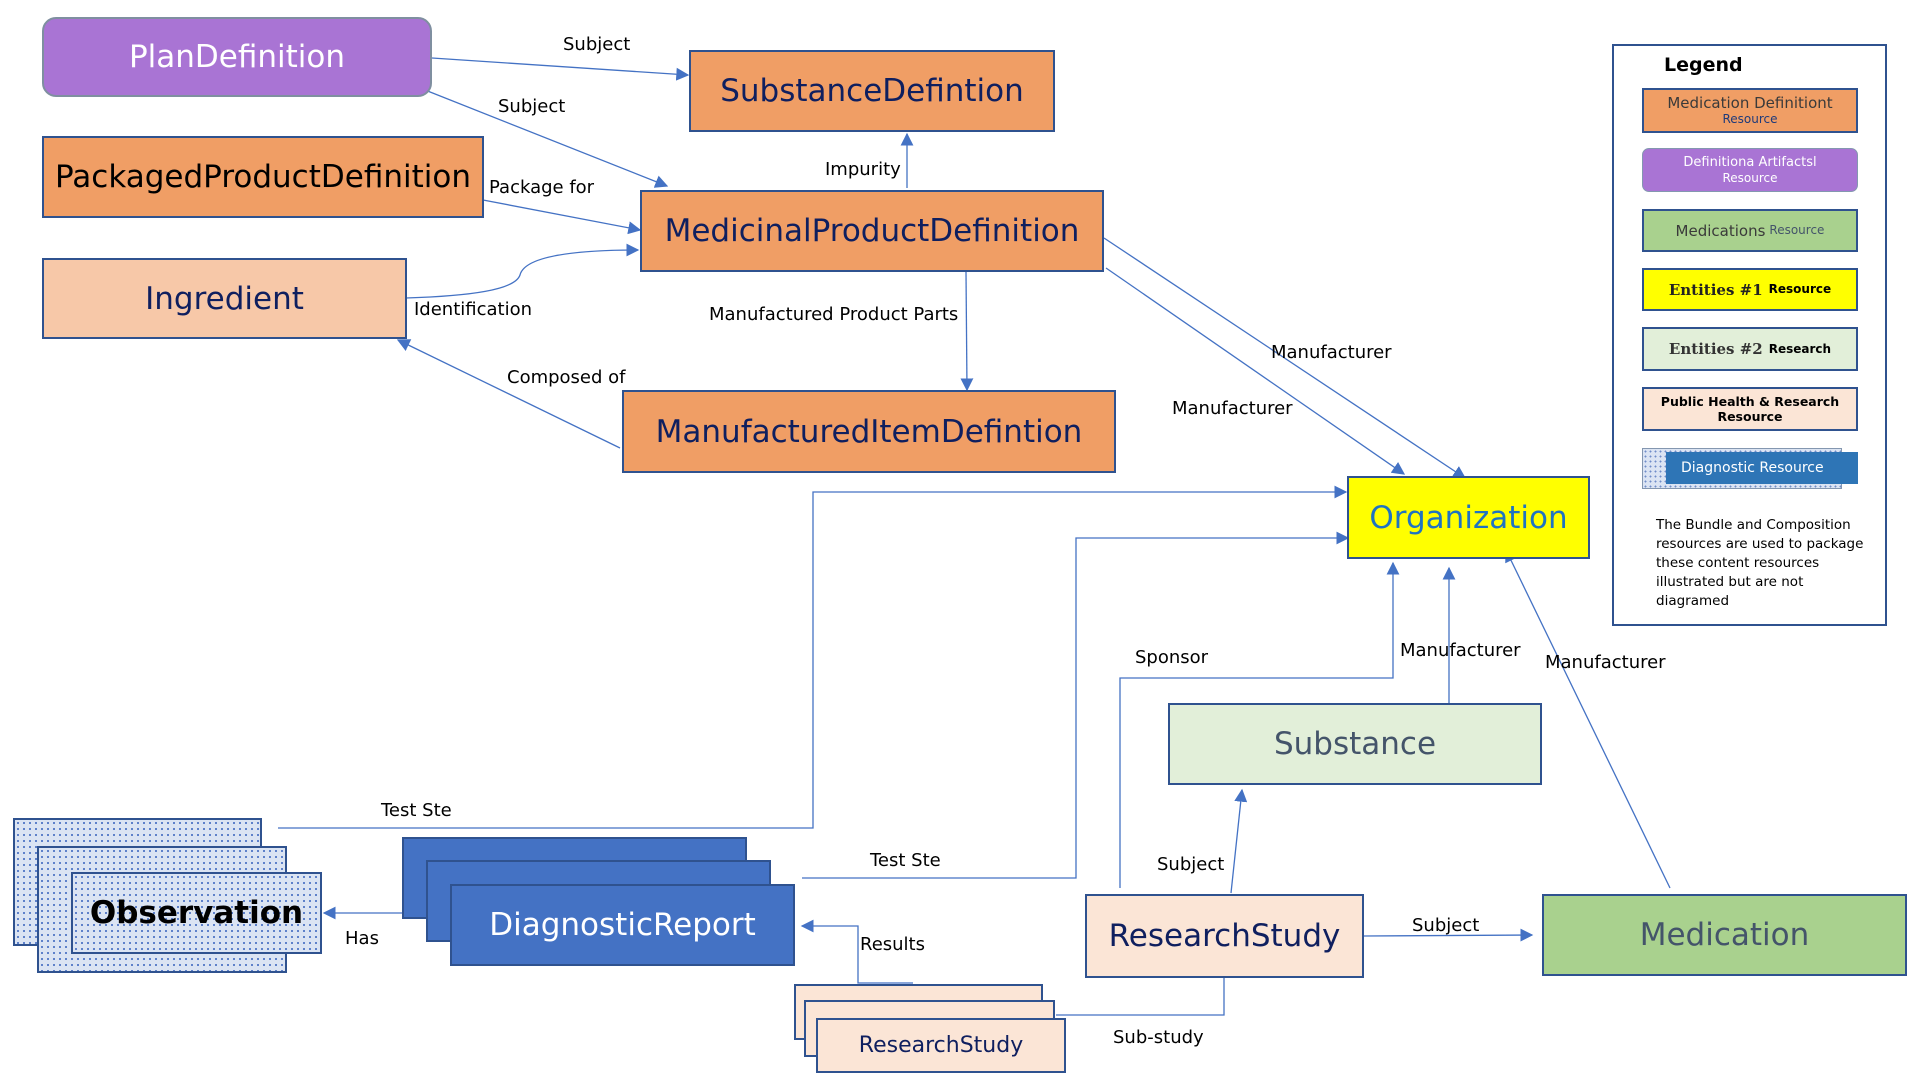 The width and height of the screenshot is (1920, 1080). Describe the element at coordinates (562, 217) in the screenshot. I see `edge-package-for` at that location.